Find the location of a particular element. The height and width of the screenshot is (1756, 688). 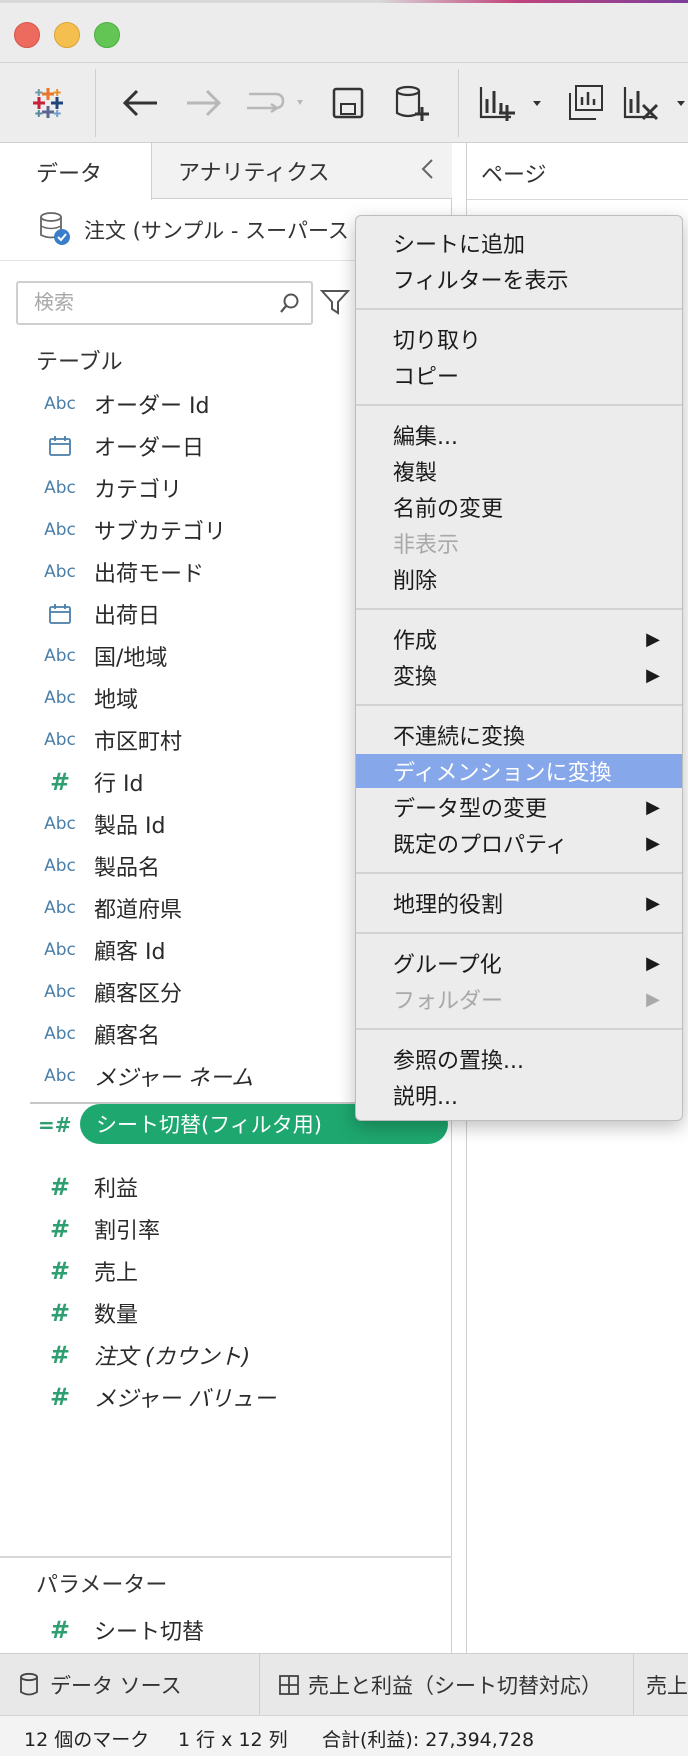

tables-title: テーブル is located at coordinates (79, 362).